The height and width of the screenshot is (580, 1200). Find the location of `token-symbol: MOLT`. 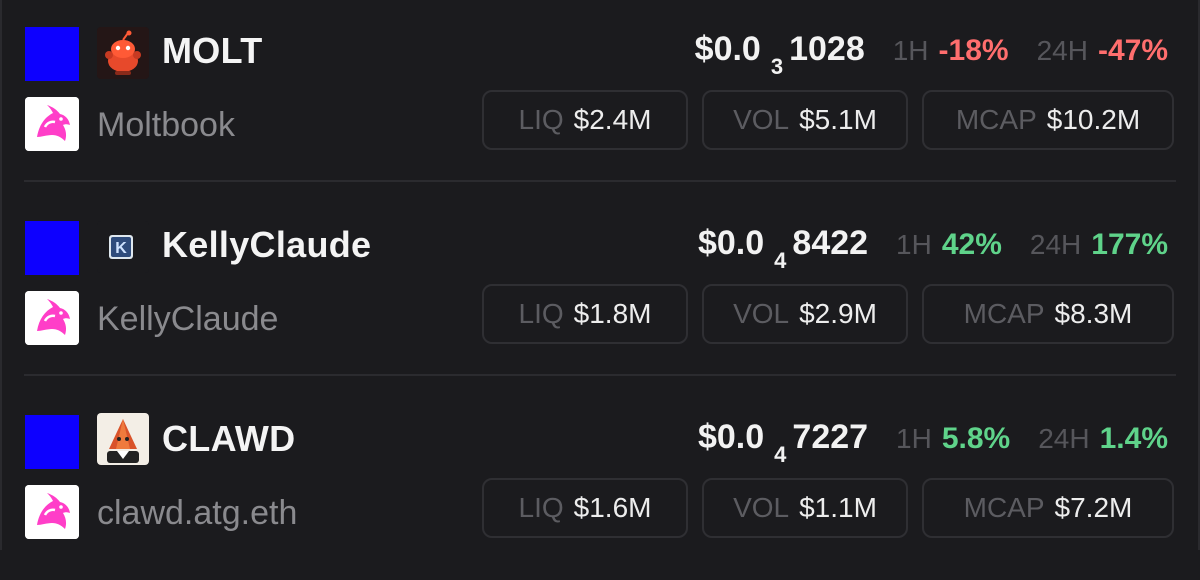

token-symbol: MOLT is located at coordinates (212, 50).